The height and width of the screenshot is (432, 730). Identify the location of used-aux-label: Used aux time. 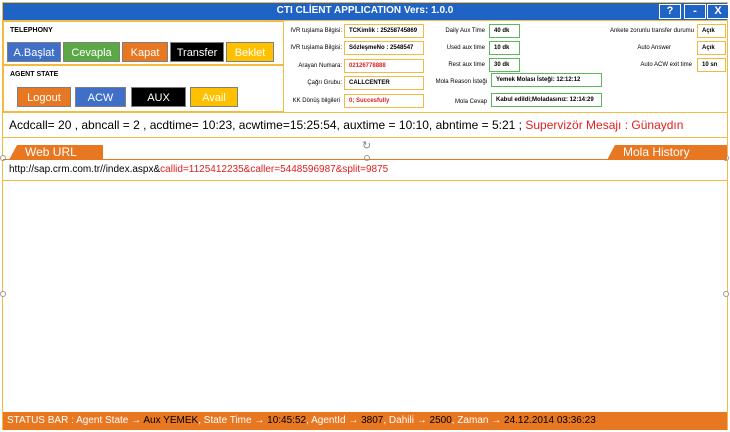
(465, 48).